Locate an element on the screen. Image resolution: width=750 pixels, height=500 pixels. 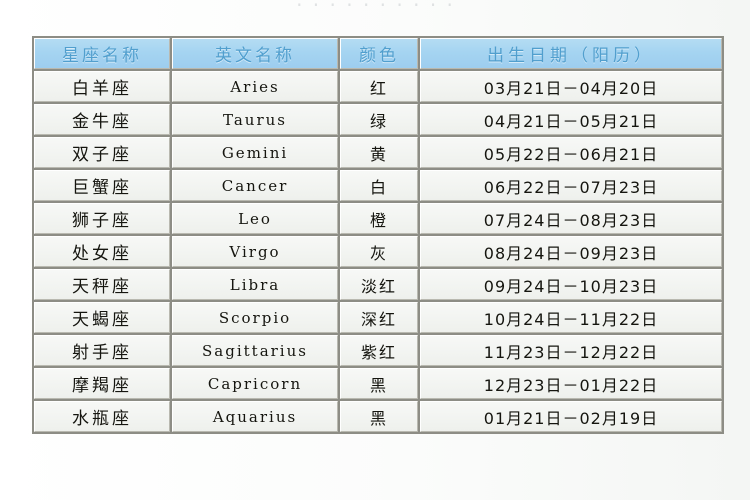
cell-zodiac-name: 双子座 is located at coordinates (102, 152).